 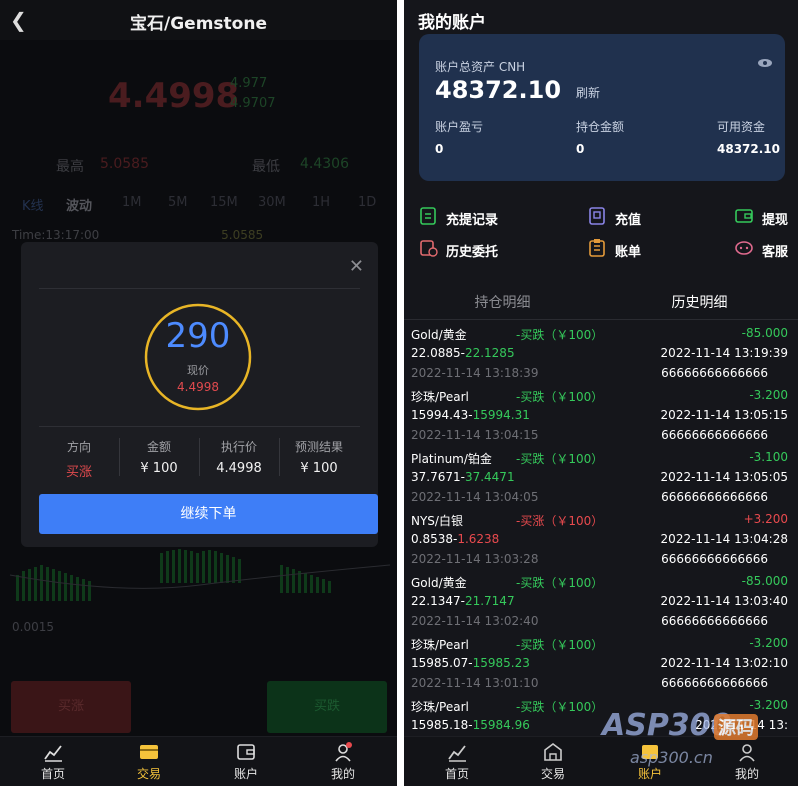 What do you see at coordinates (53, 753) in the screenshot?
I see `chart-icon` at bounding box center [53, 753].